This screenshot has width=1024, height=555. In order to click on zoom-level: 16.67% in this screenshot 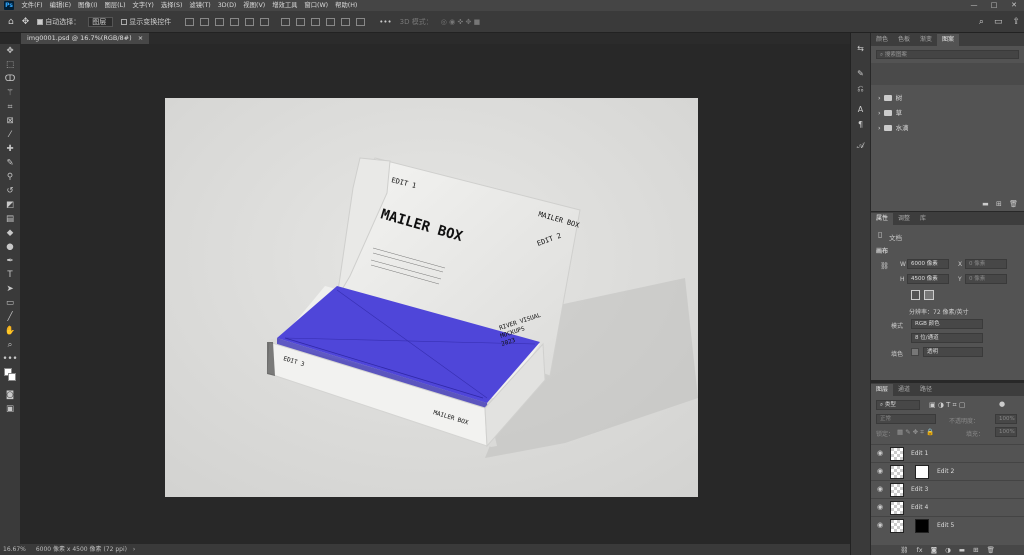, I will do `click(14, 549)`.